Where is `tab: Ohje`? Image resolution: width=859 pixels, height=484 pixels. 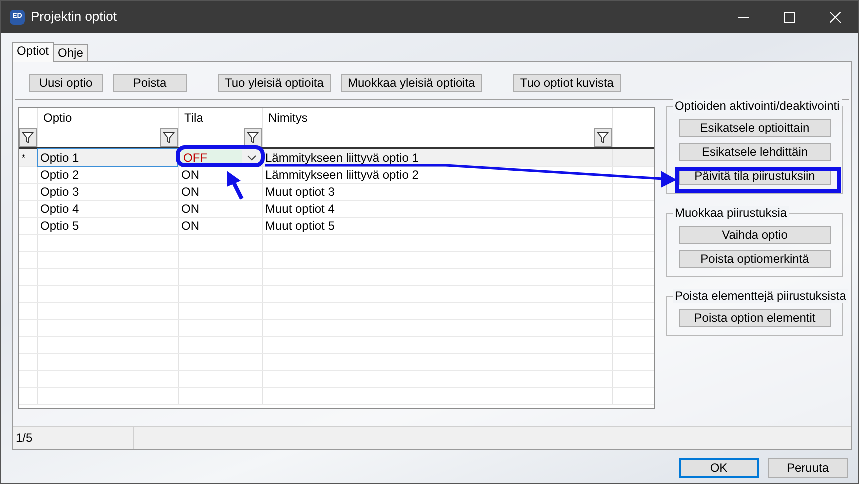 tab: Ohje is located at coordinates (70, 52).